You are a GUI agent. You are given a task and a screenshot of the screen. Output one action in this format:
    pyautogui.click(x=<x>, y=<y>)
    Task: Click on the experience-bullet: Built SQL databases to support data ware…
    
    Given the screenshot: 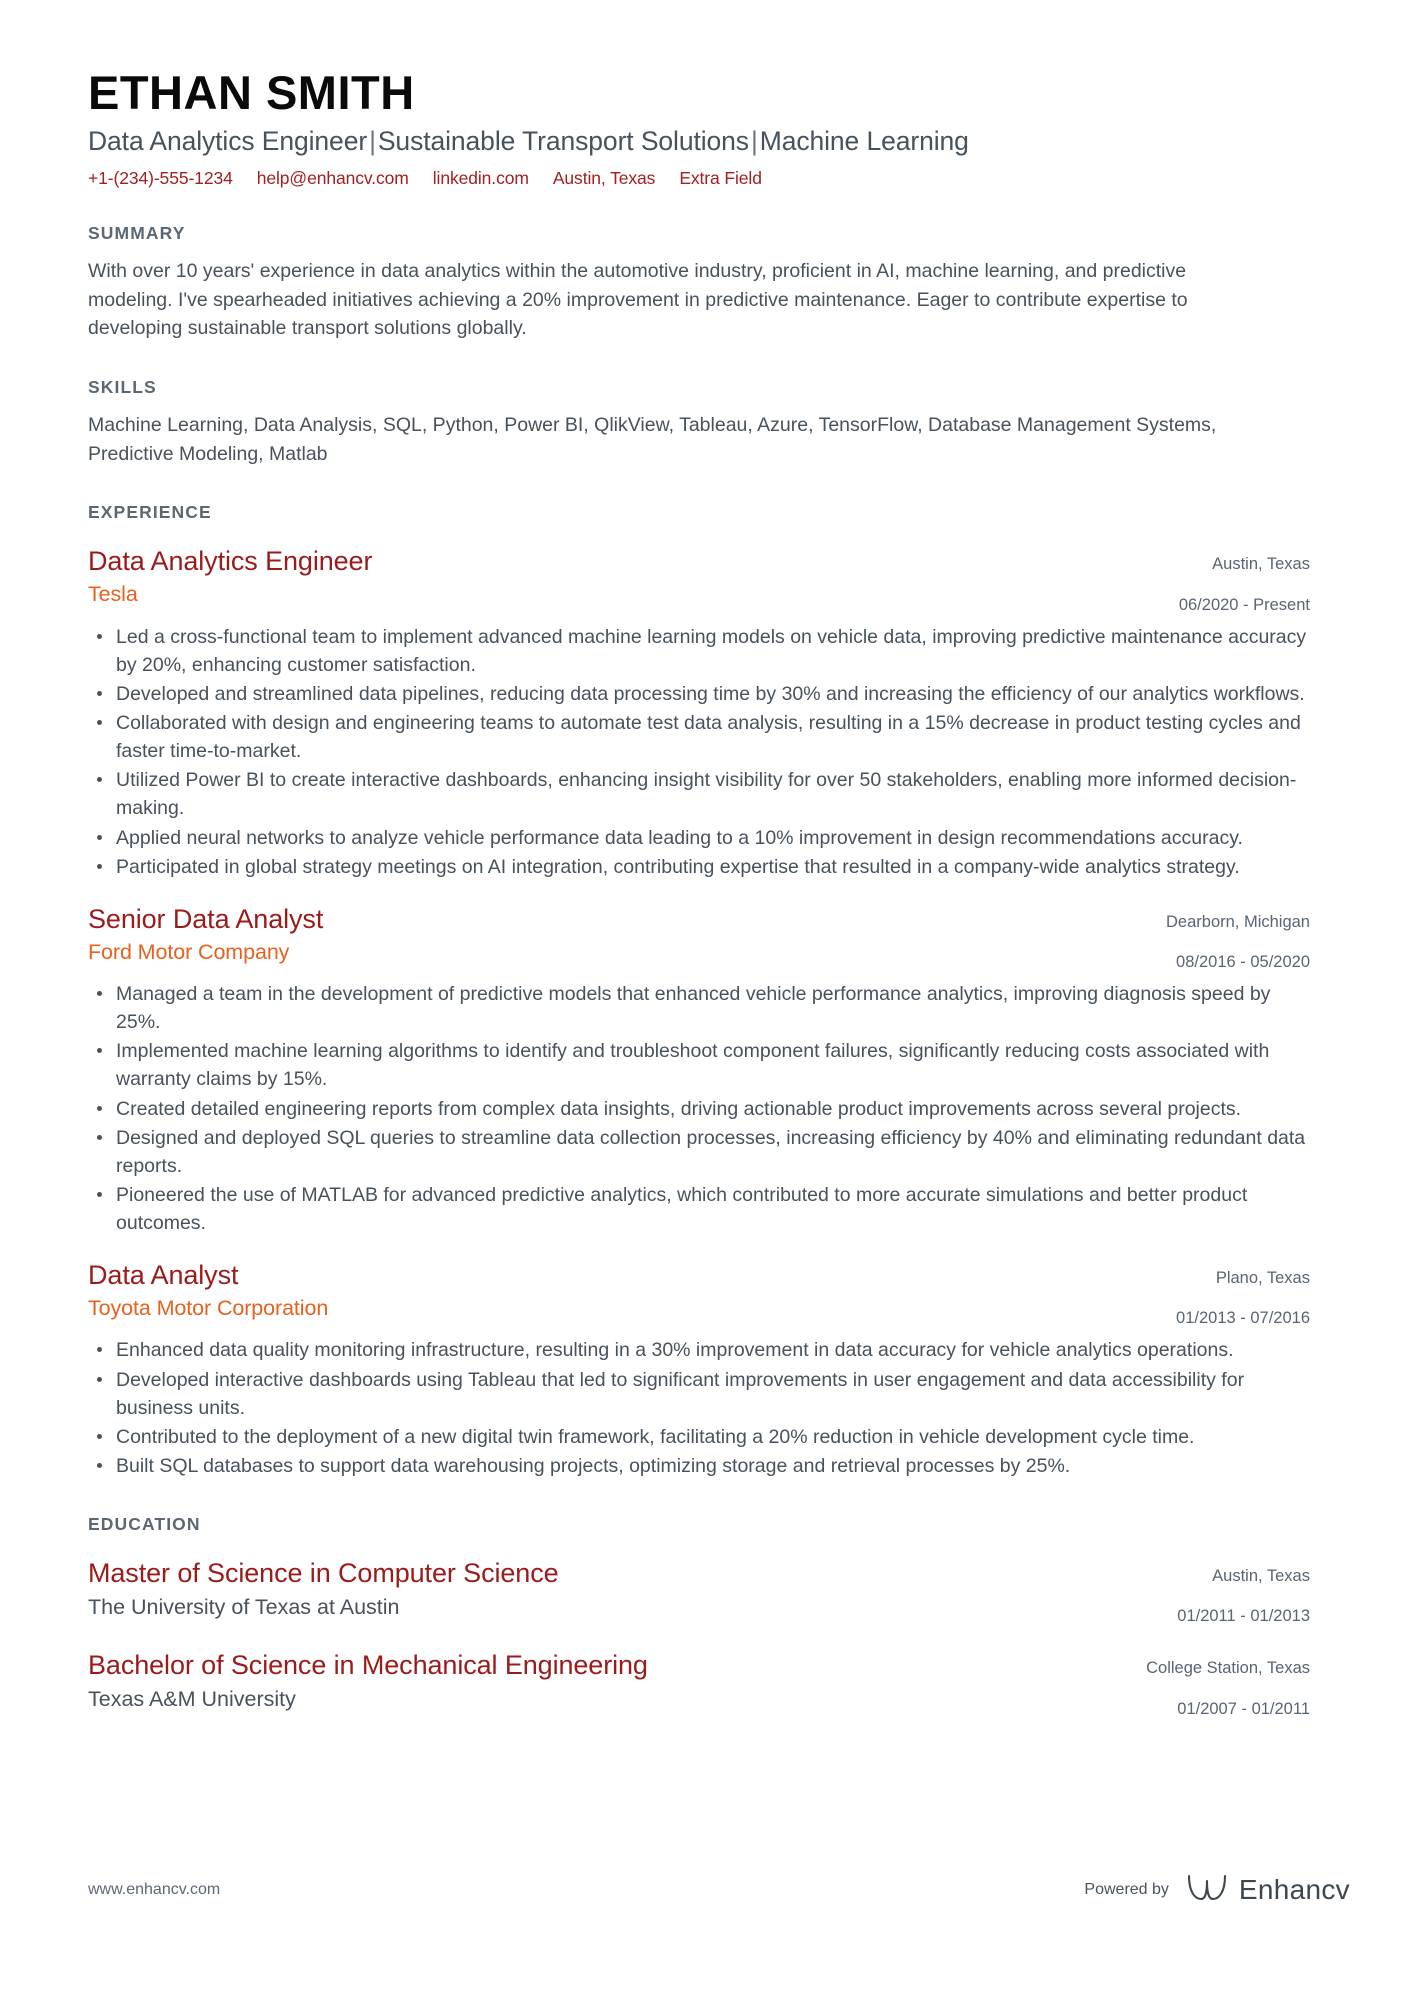 What is the action you would take?
    pyautogui.click(x=699, y=1466)
    